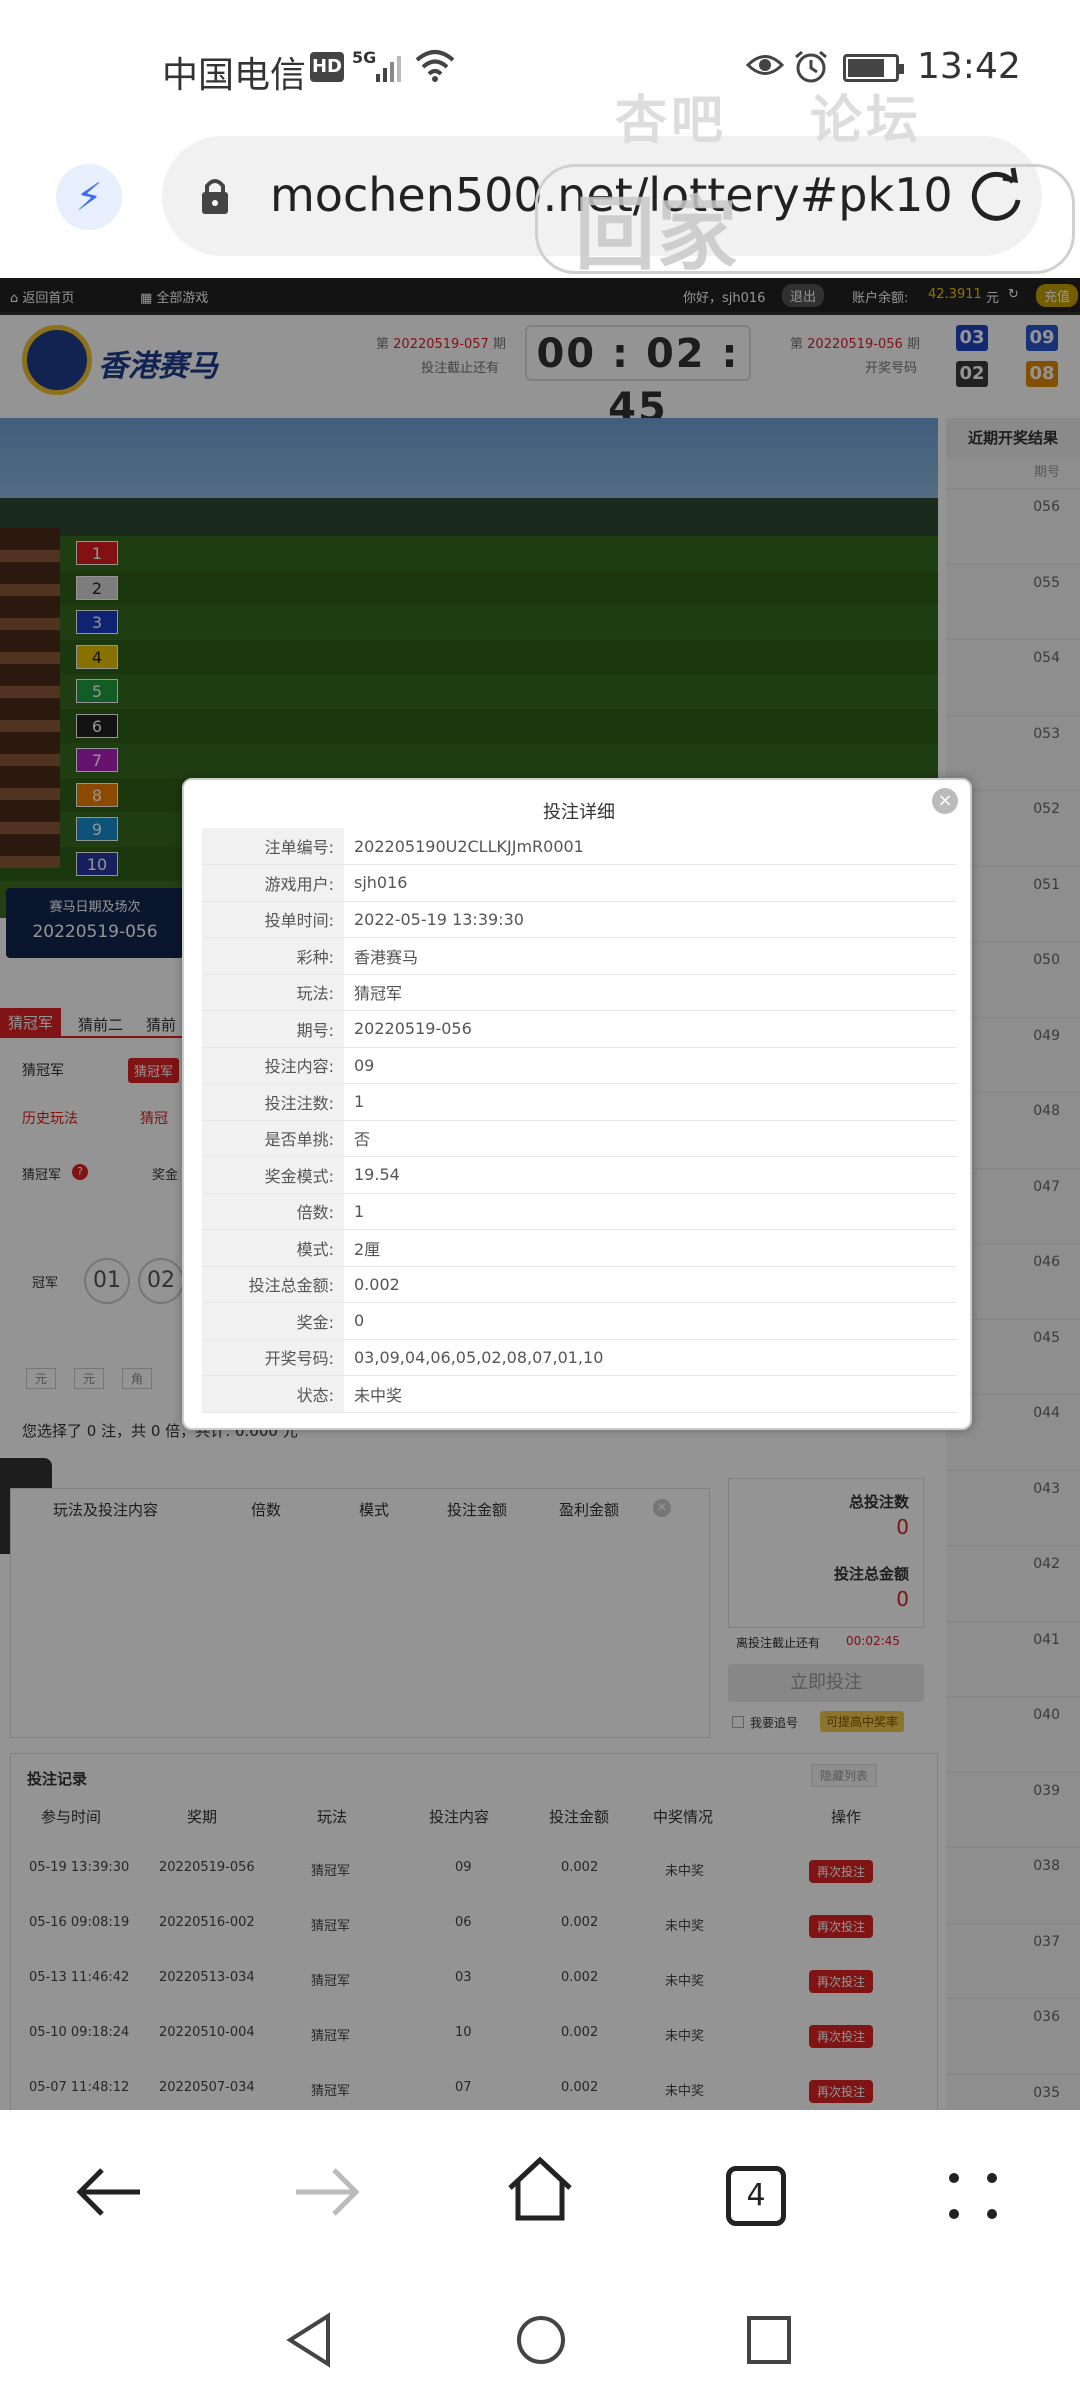 The width and height of the screenshot is (1080, 2400). What do you see at coordinates (873, 68) in the screenshot?
I see `battery-icon` at bounding box center [873, 68].